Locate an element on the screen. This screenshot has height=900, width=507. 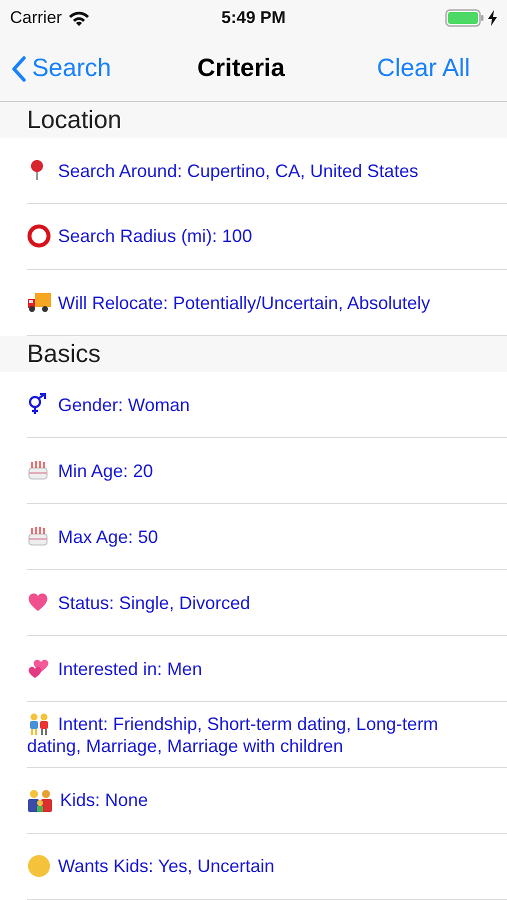
wifi-icon is located at coordinates (79, 18).